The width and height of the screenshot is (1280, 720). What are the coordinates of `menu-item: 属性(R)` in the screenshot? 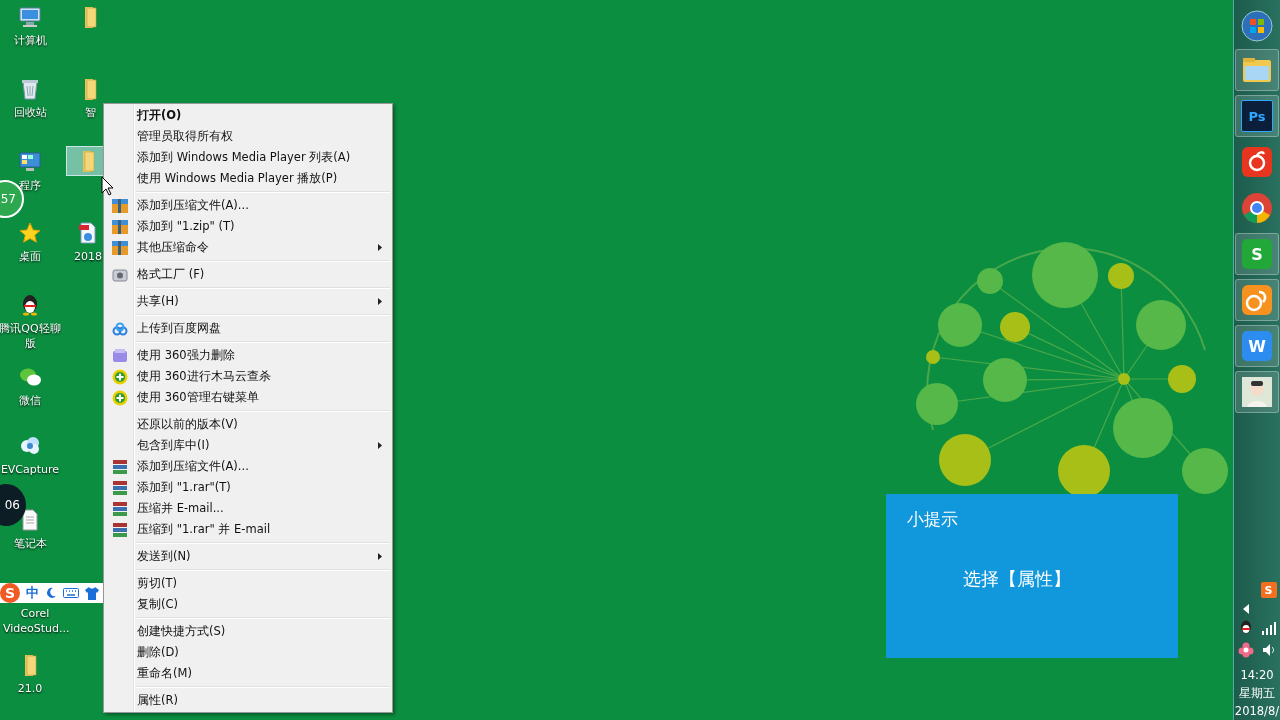 It's located at (248, 700).